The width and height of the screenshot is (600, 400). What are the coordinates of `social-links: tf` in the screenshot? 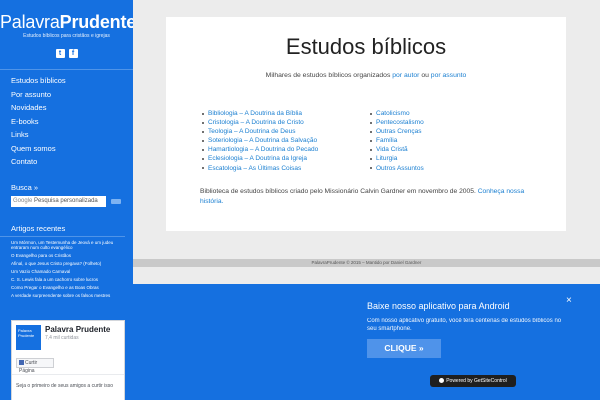 It's located at (66, 55).